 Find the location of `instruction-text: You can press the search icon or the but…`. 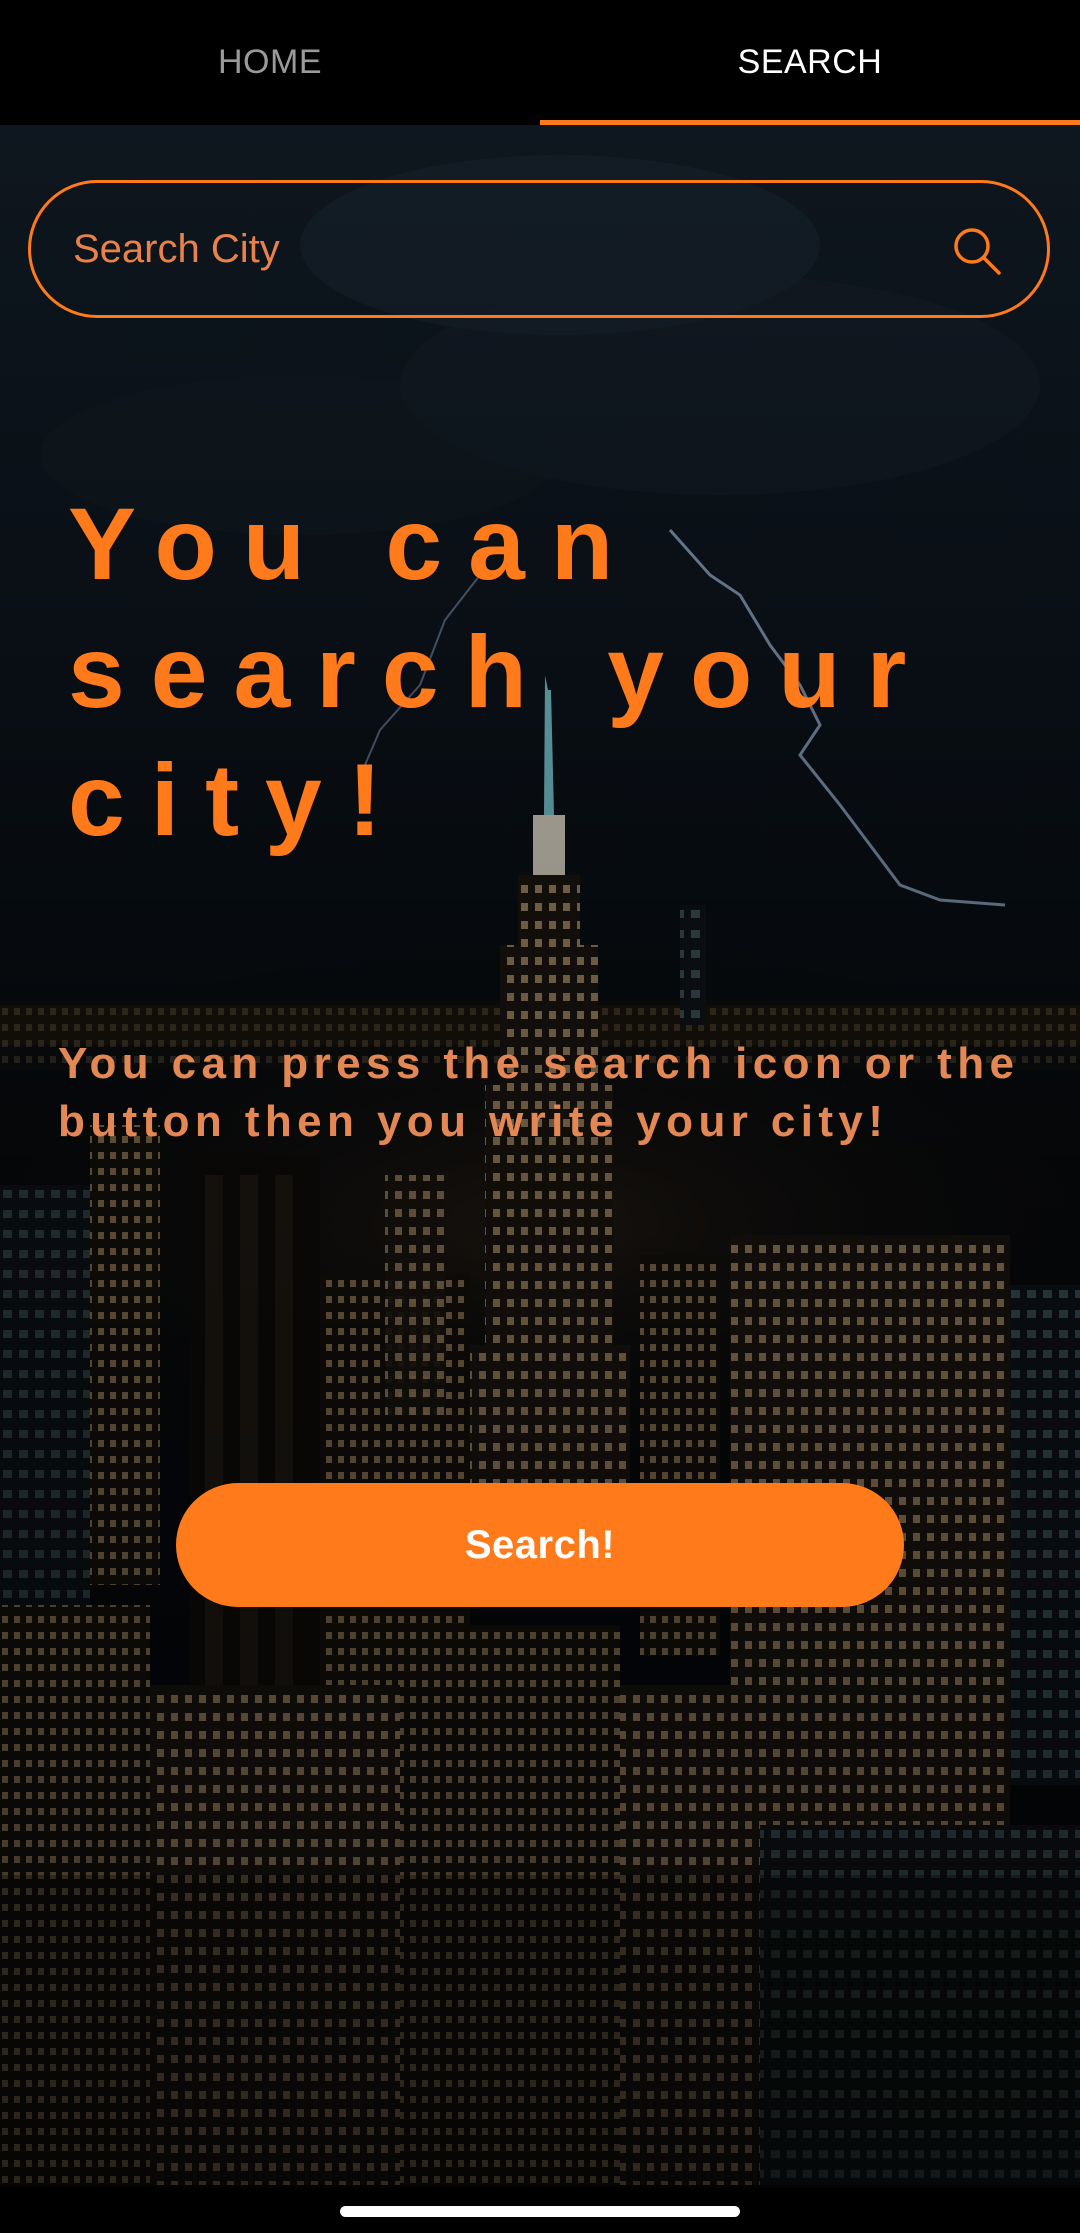

instruction-text: You can press the search icon or the but… is located at coordinates (539, 1092).